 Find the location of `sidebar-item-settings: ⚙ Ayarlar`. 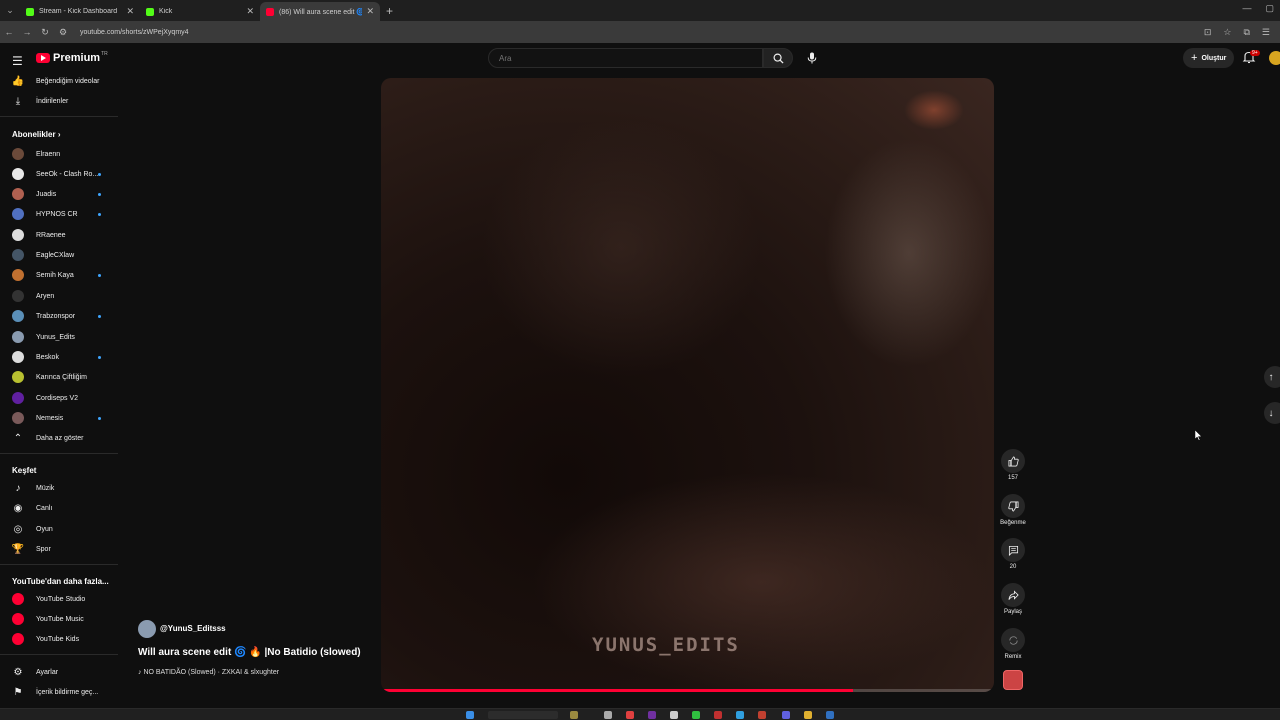

sidebar-item-settings: ⚙ Ayarlar is located at coordinates (59, 672).